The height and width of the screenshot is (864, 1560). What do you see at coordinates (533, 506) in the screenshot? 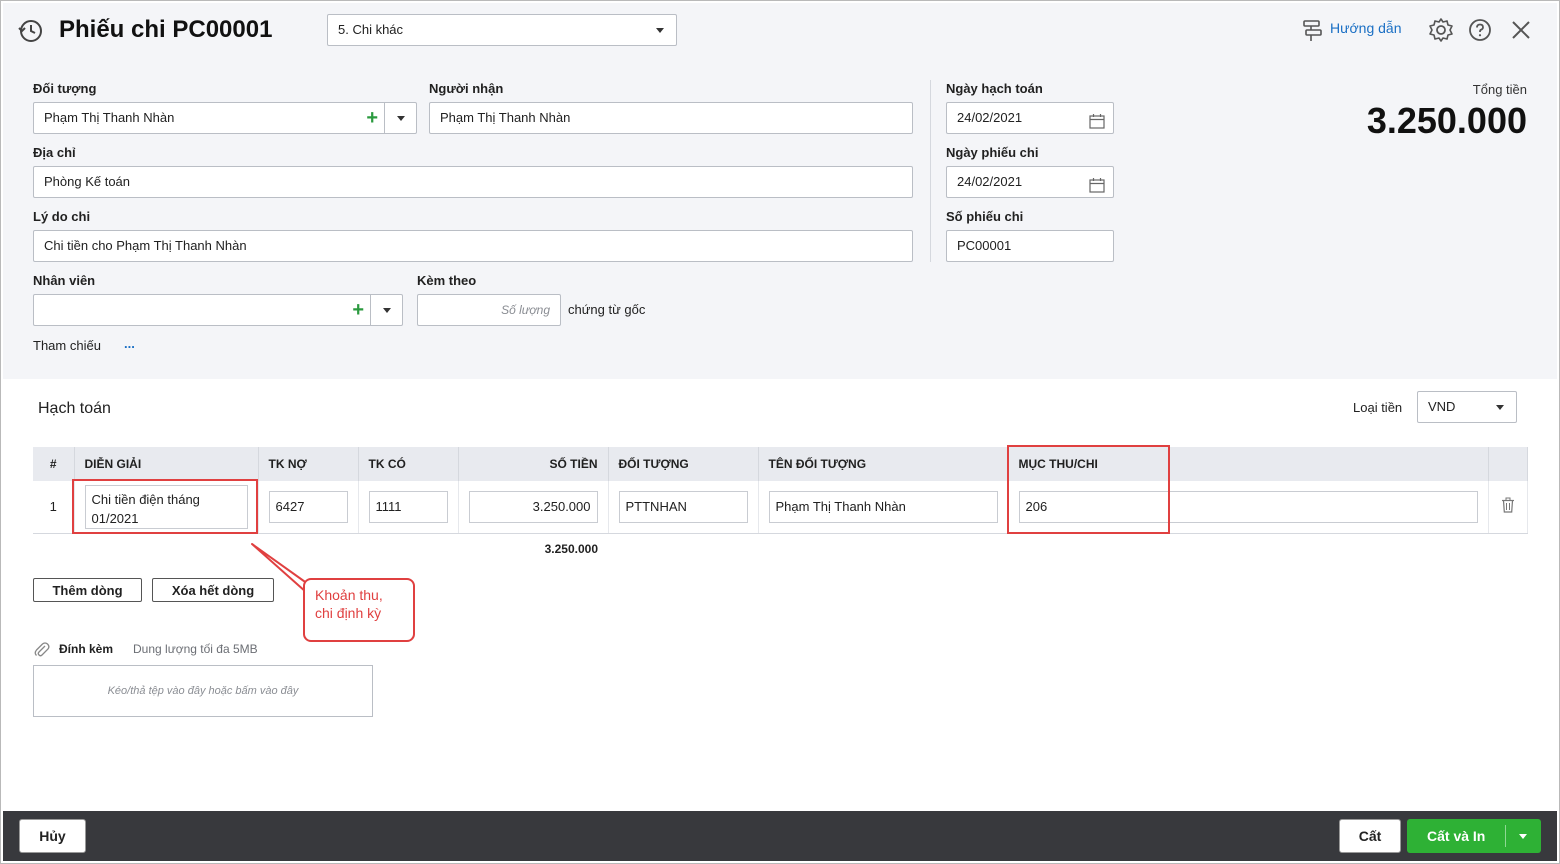
I see `so-tien-cell: 3.250.000` at bounding box center [533, 506].